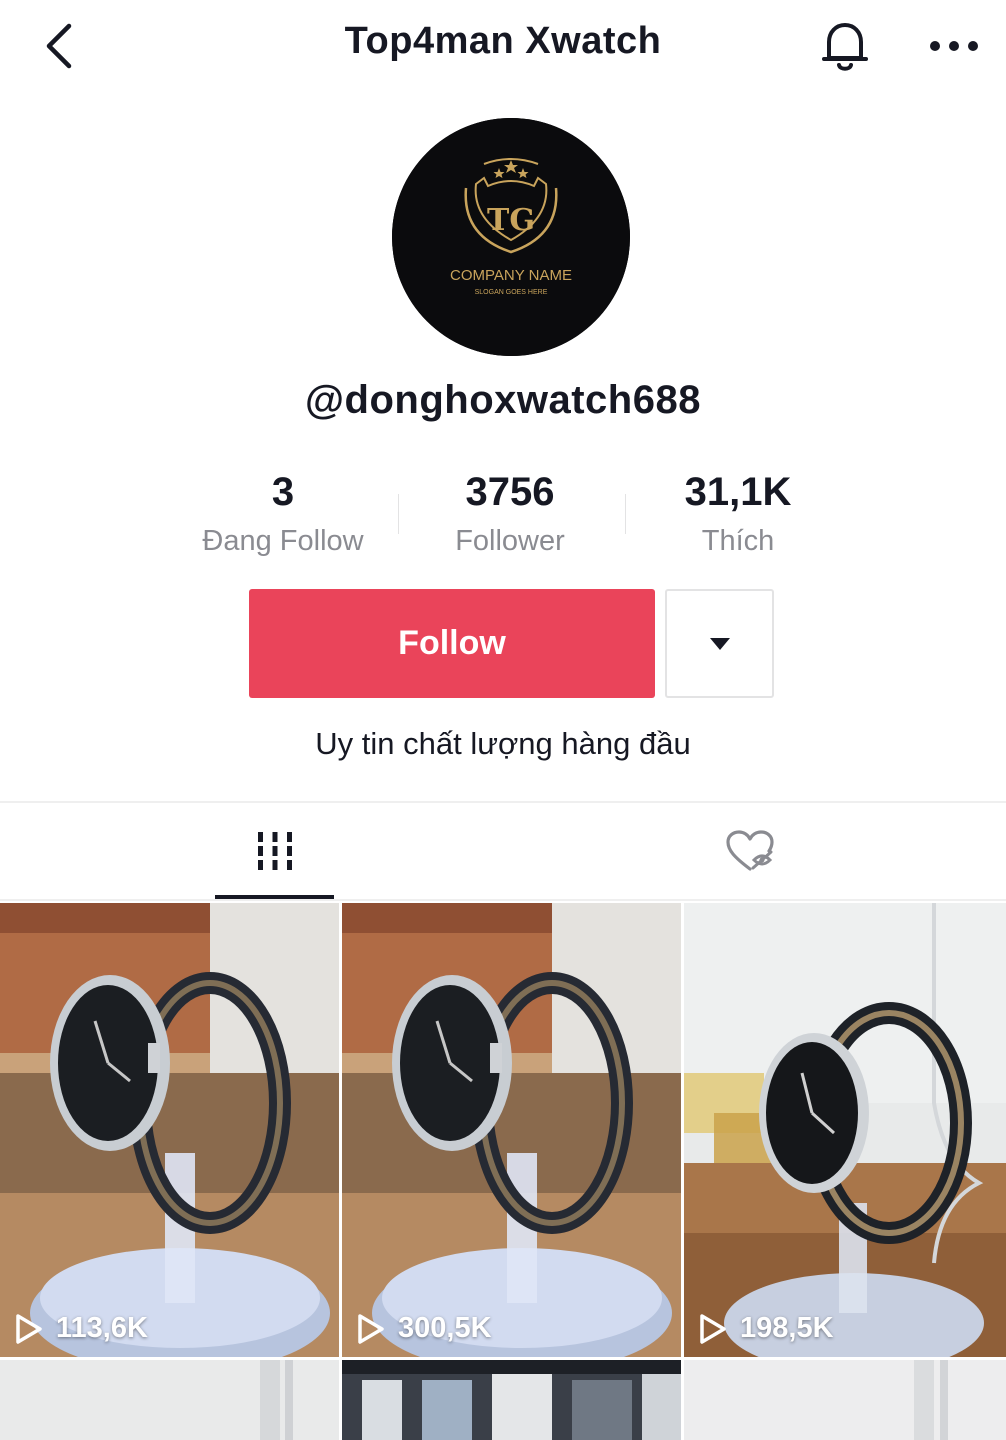 This screenshot has width=1006, height=1440. What do you see at coordinates (511, 275) in the screenshot?
I see `logo-title: COMPANY NAME` at bounding box center [511, 275].